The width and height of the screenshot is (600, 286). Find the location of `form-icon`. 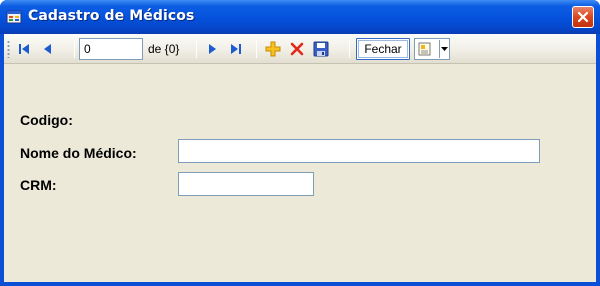

form-icon is located at coordinates (14, 17).